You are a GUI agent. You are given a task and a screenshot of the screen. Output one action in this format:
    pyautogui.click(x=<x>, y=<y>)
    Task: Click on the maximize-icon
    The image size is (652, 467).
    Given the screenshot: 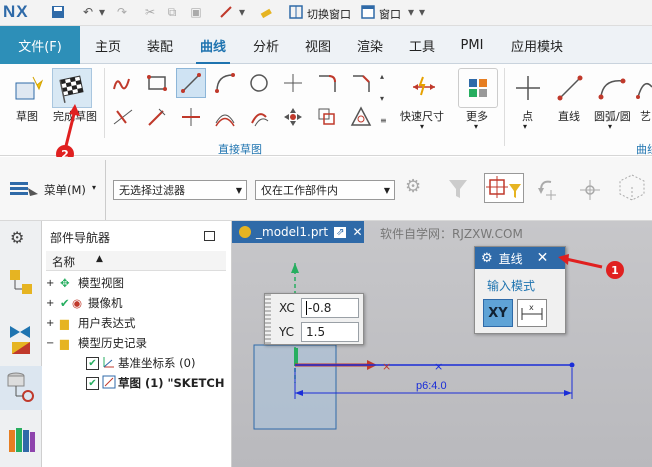 What is the action you would take?
    pyautogui.click(x=209, y=236)
    